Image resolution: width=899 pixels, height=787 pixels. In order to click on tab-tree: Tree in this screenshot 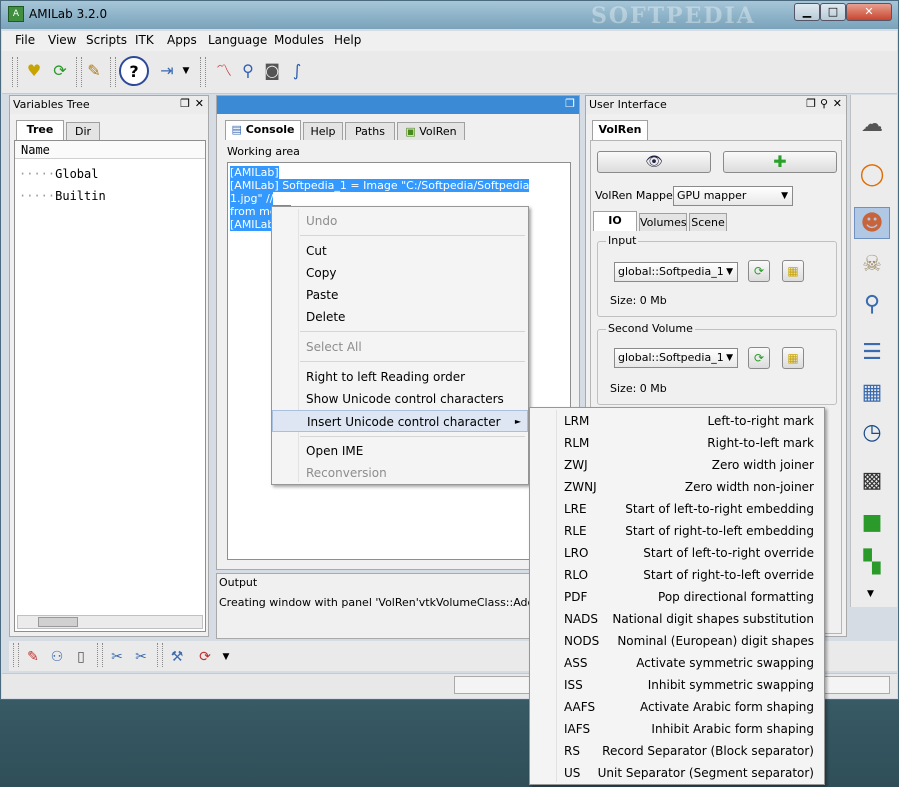, I will do `click(40, 130)`.